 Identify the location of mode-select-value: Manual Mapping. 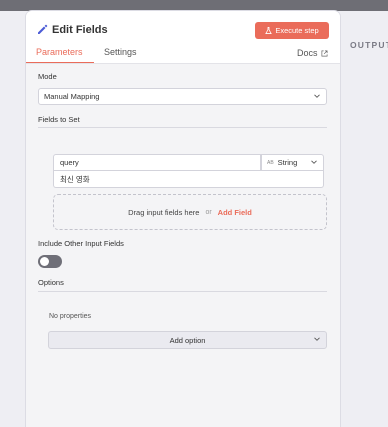
(72, 96).